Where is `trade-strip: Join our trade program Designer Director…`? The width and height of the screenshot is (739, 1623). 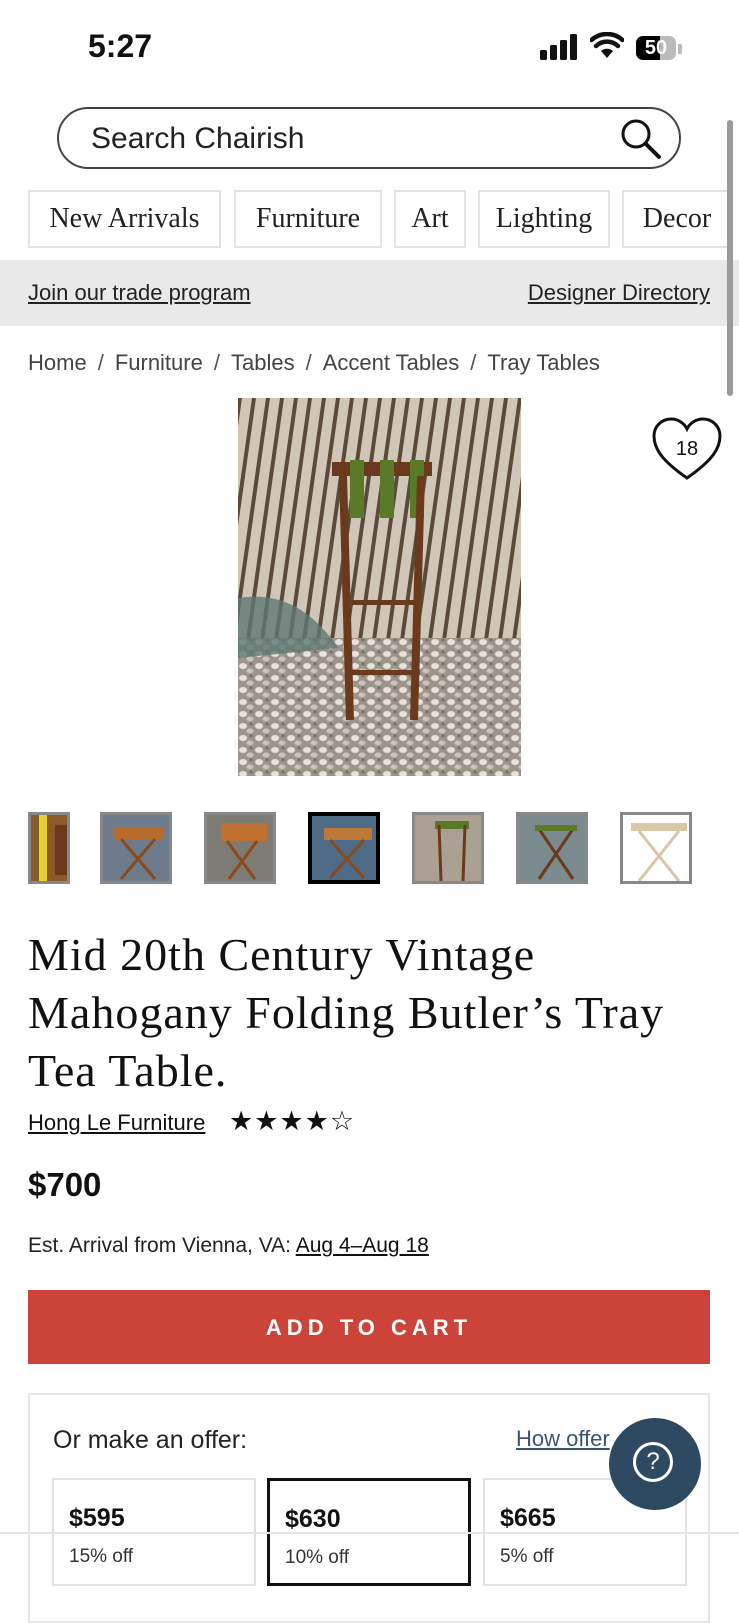 trade-strip: Join our trade program Designer Director… is located at coordinates (369, 293).